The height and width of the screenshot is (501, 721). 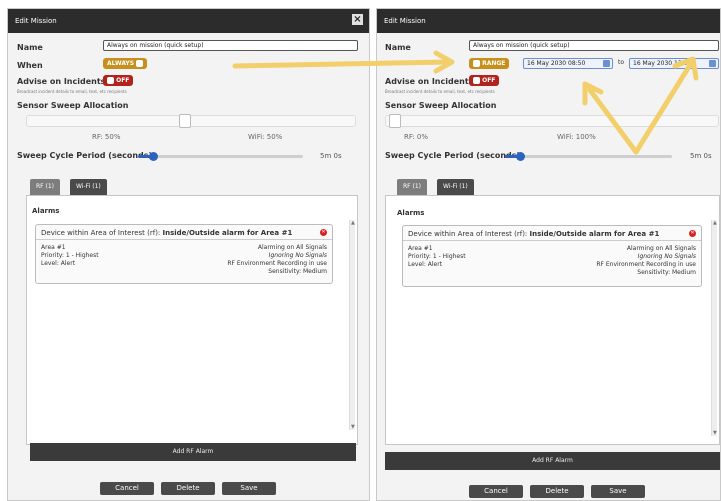 What do you see at coordinates (121, 63) in the screenshot?
I see `when-toggle-label: ALWAYS` at bounding box center [121, 63].